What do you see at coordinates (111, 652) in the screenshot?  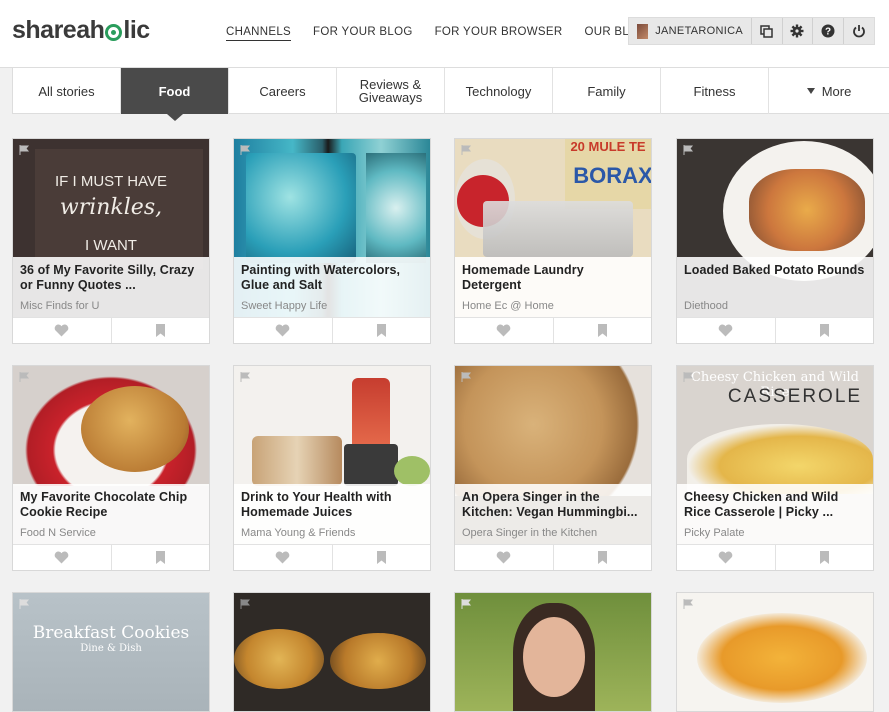 I see `story-card: Breakfast Cookies Dine & Dish` at bounding box center [111, 652].